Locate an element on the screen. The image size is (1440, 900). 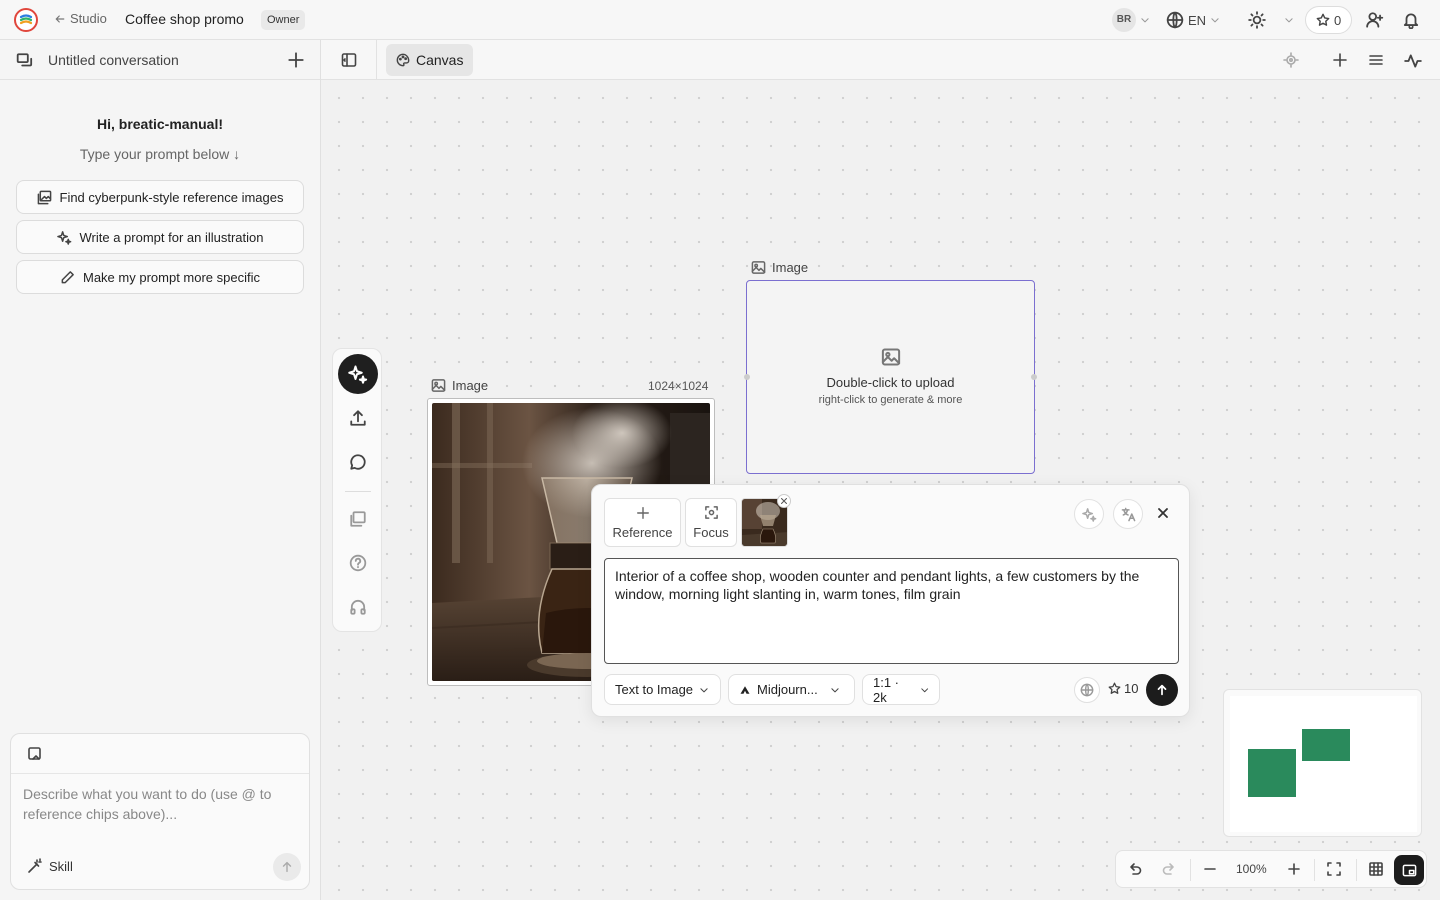
chat-composer: Skill is located at coordinates (160, 811).